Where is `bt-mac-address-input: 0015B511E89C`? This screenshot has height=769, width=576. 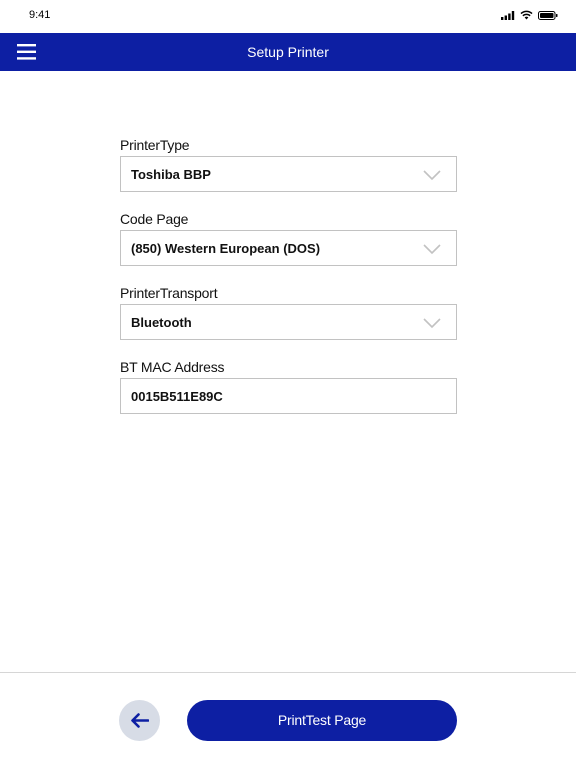
bt-mac-address-input: 0015B511E89C is located at coordinates (288, 396).